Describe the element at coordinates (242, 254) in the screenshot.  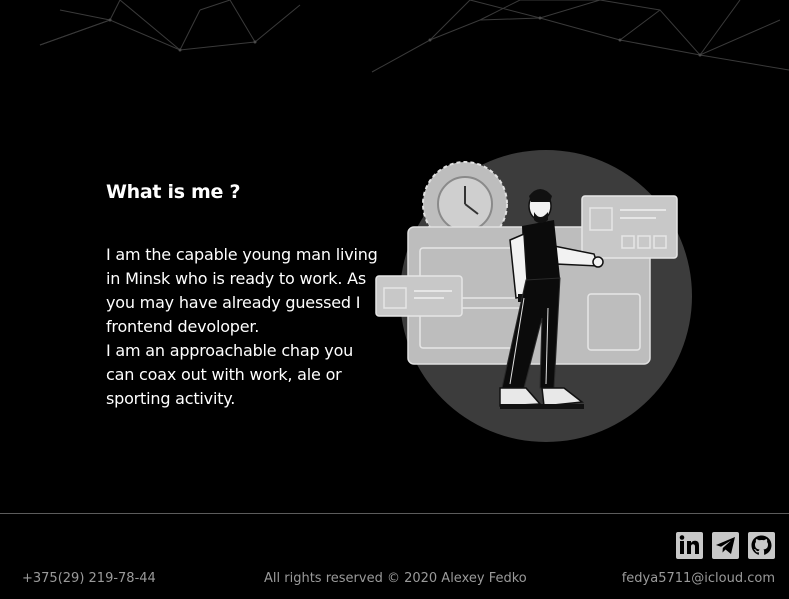
I see `about-line: I am the capable young man living` at that location.